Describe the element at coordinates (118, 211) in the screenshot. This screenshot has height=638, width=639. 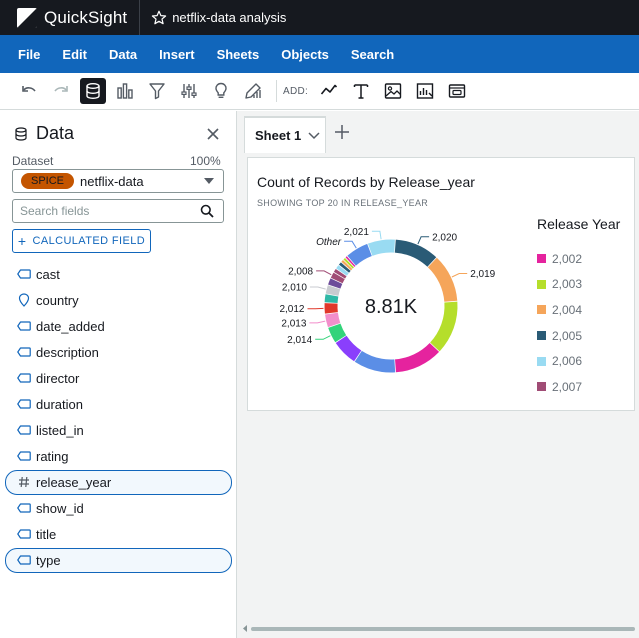
I see `search-fields-input` at that location.